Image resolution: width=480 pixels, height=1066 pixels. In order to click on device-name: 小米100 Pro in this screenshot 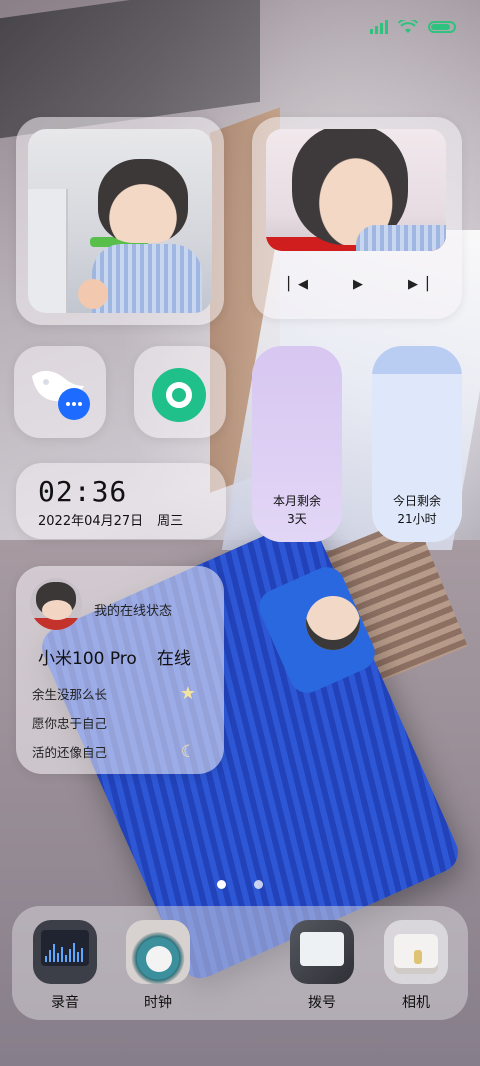, I will do `click(87, 659)`.